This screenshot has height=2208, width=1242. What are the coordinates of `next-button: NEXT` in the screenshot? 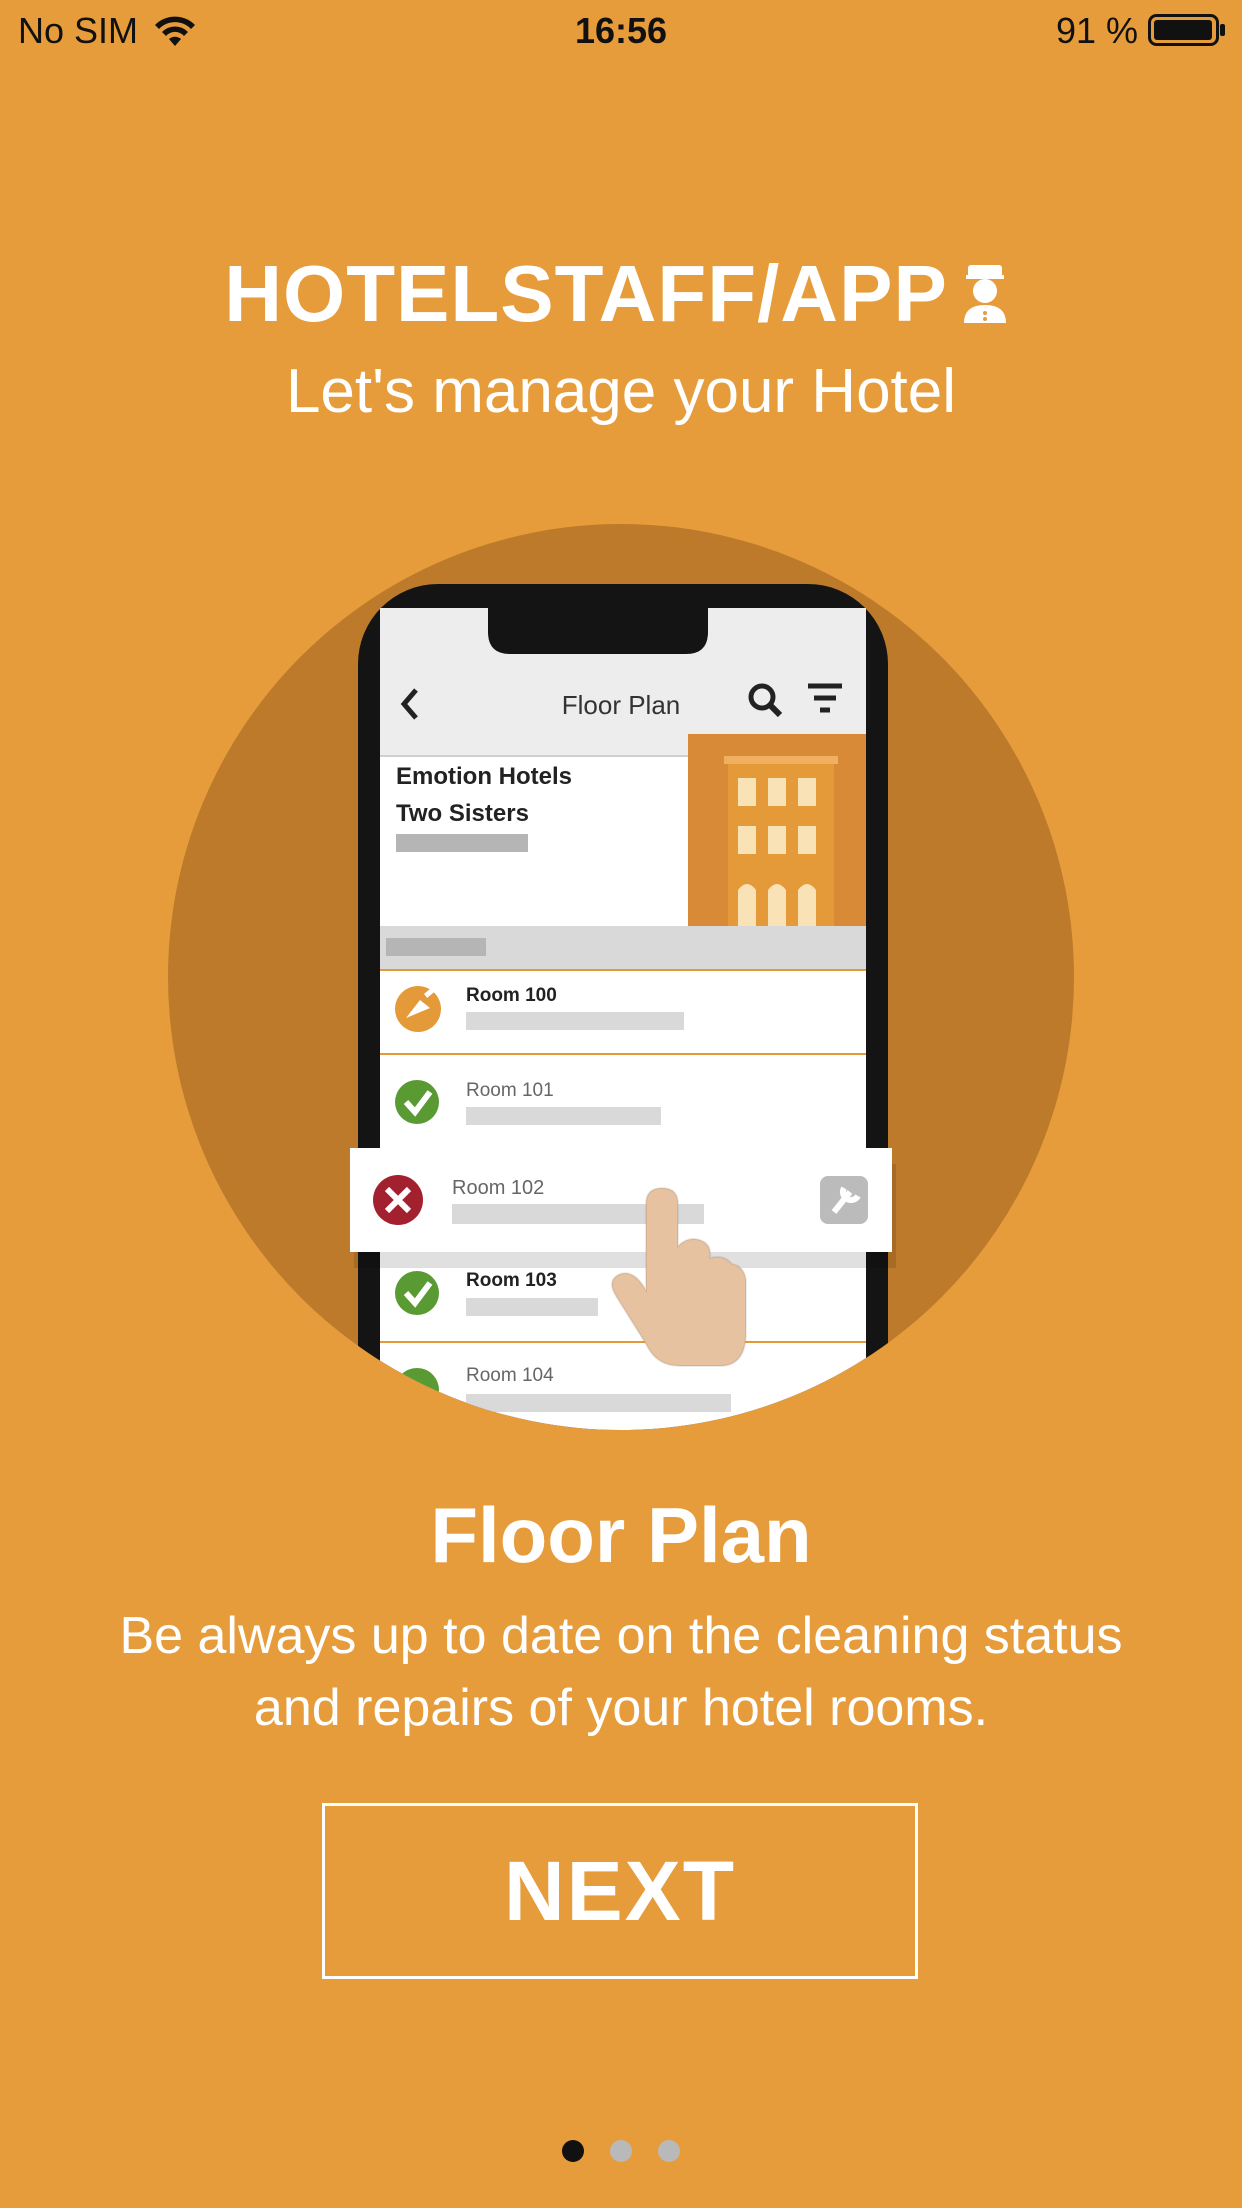 It's located at (620, 1891).